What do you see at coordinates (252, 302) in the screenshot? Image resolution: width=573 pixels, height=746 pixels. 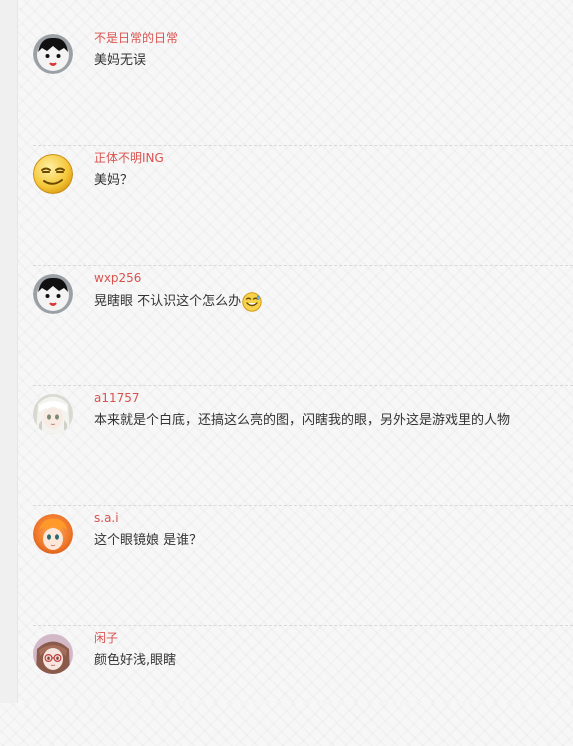 I see `sweat-laugh-emoji-icon` at bounding box center [252, 302].